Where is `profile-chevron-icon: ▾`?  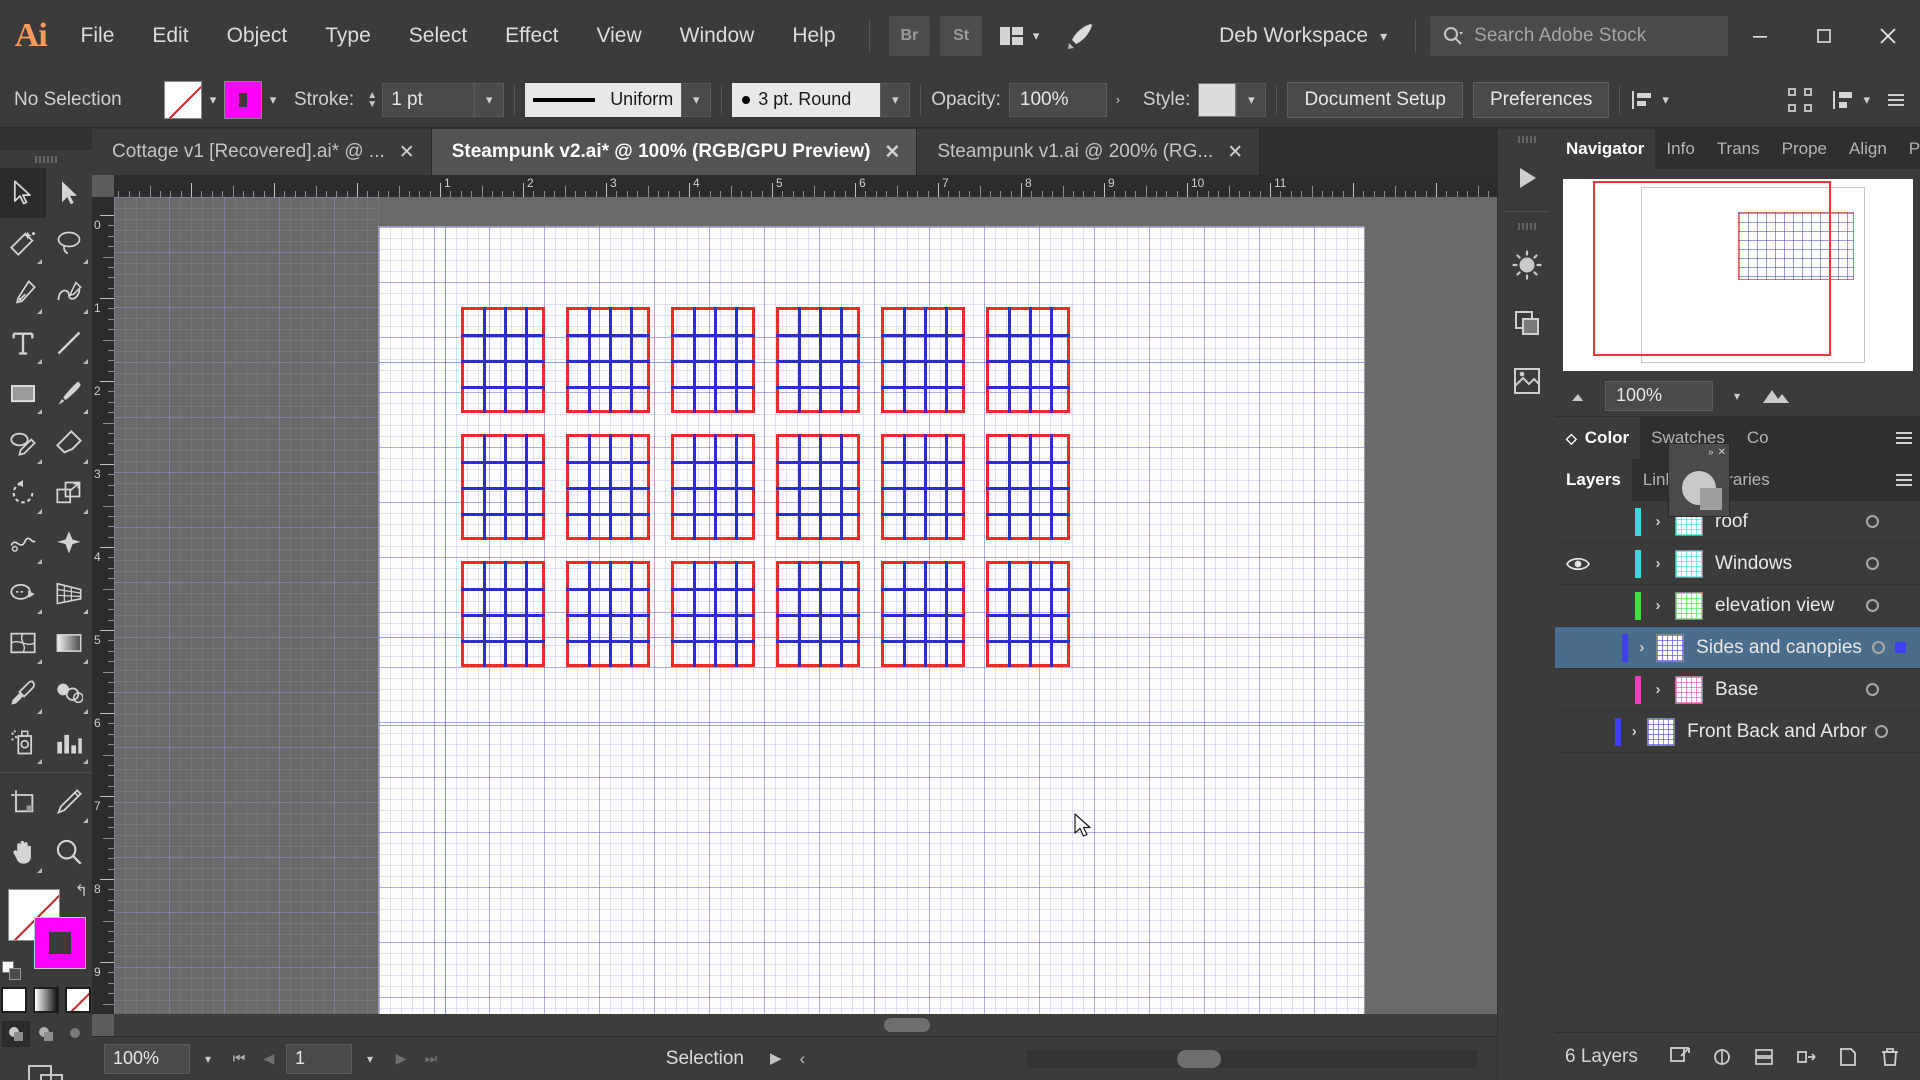 profile-chevron-icon: ▾ is located at coordinates (696, 99).